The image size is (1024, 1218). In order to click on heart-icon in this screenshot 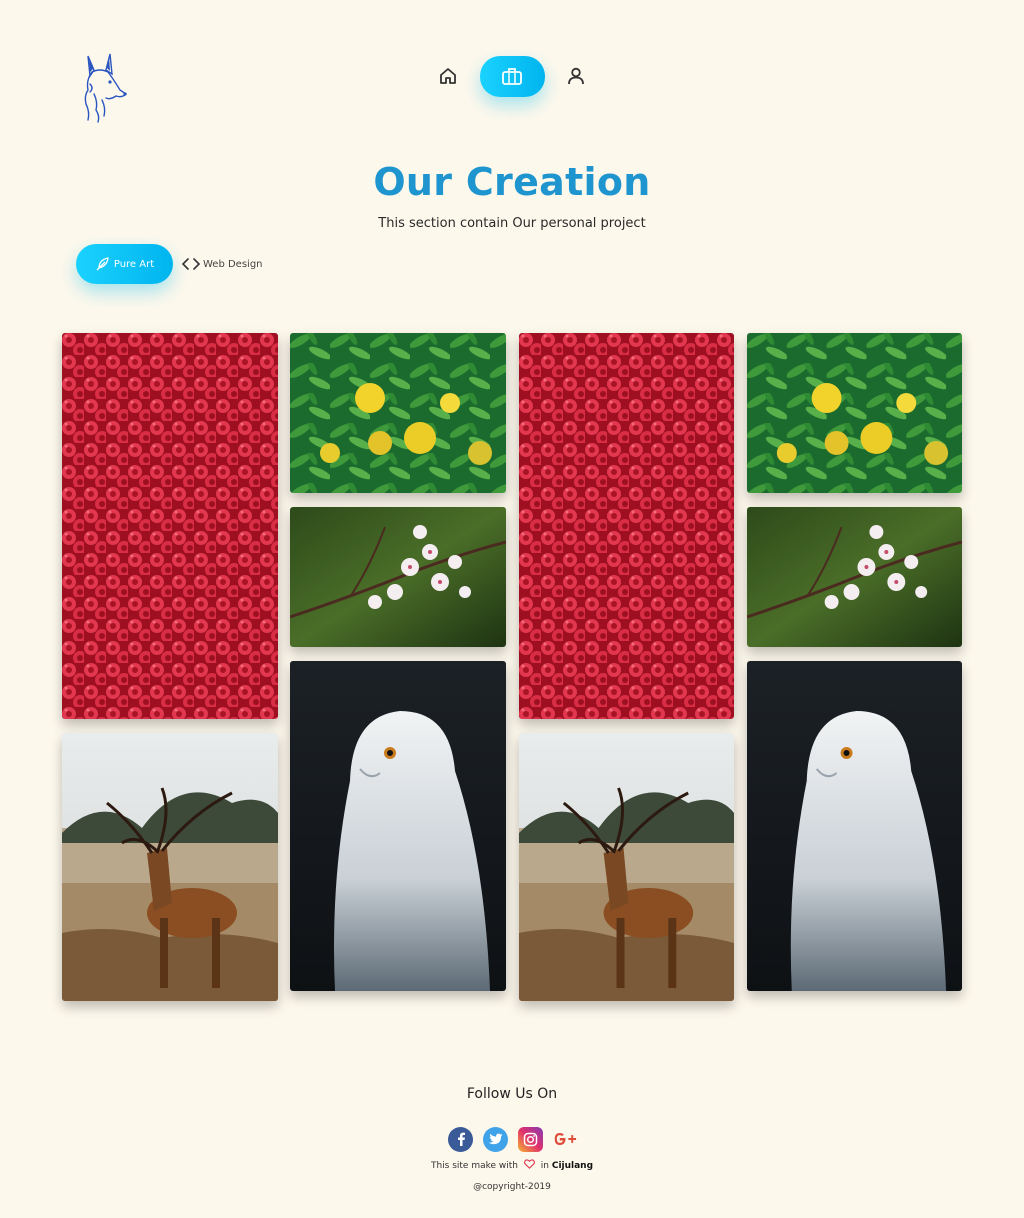, I will do `click(529, 1164)`.